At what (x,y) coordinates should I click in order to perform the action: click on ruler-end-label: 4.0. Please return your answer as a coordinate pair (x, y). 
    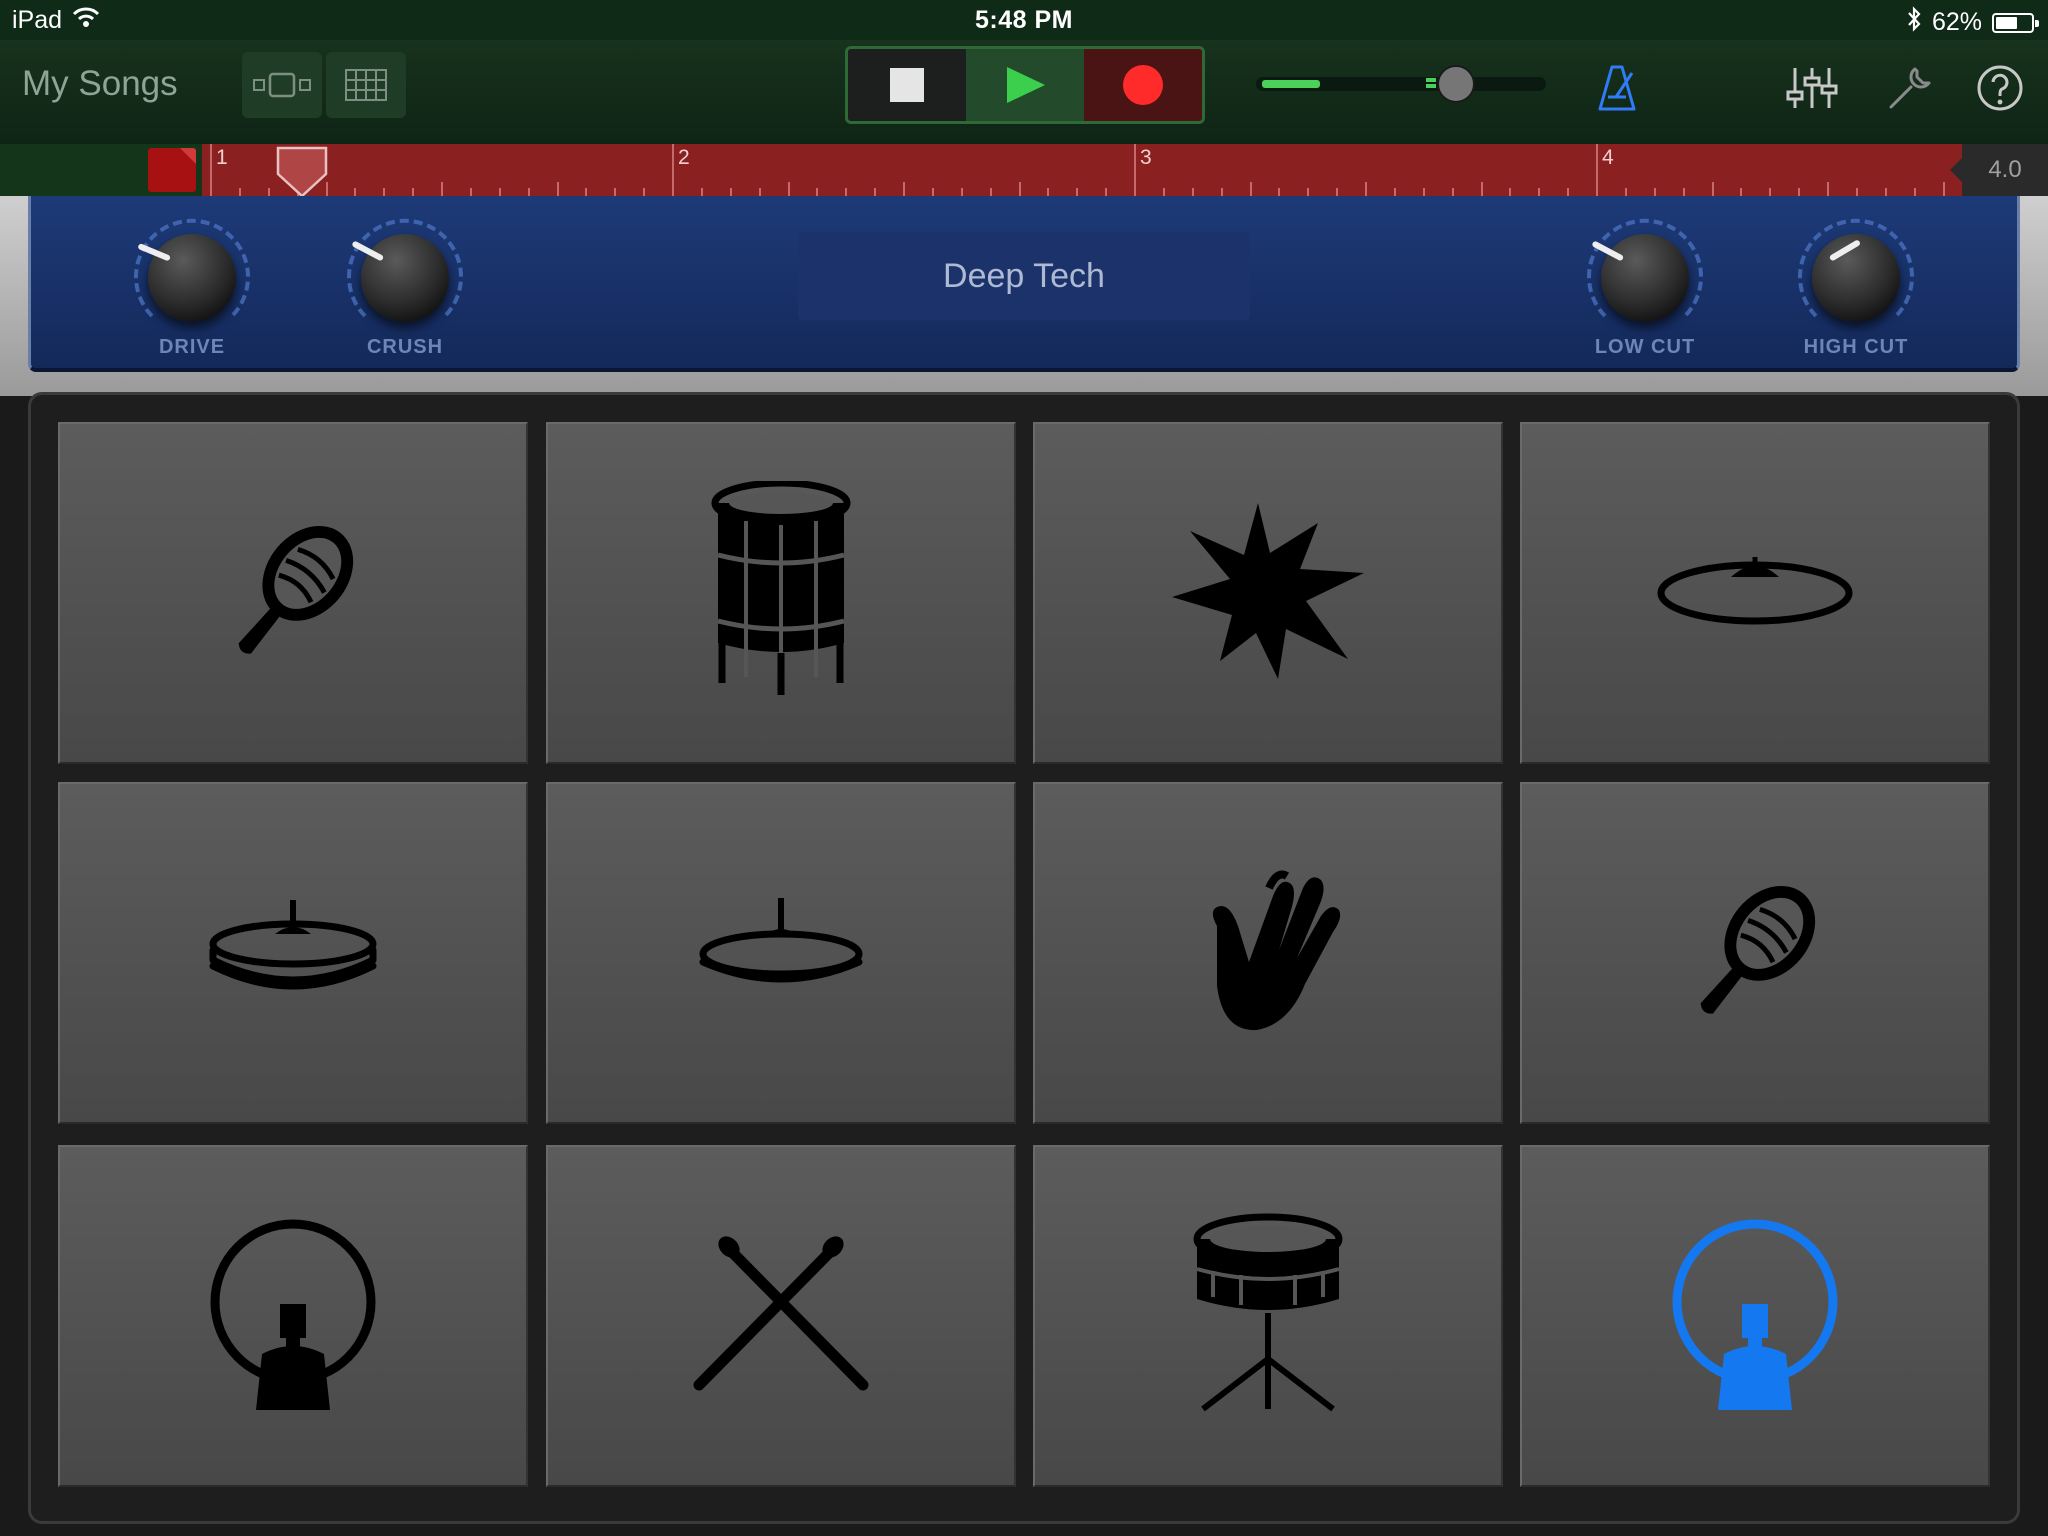
    Looking at the image, I should click on (1999, 170).